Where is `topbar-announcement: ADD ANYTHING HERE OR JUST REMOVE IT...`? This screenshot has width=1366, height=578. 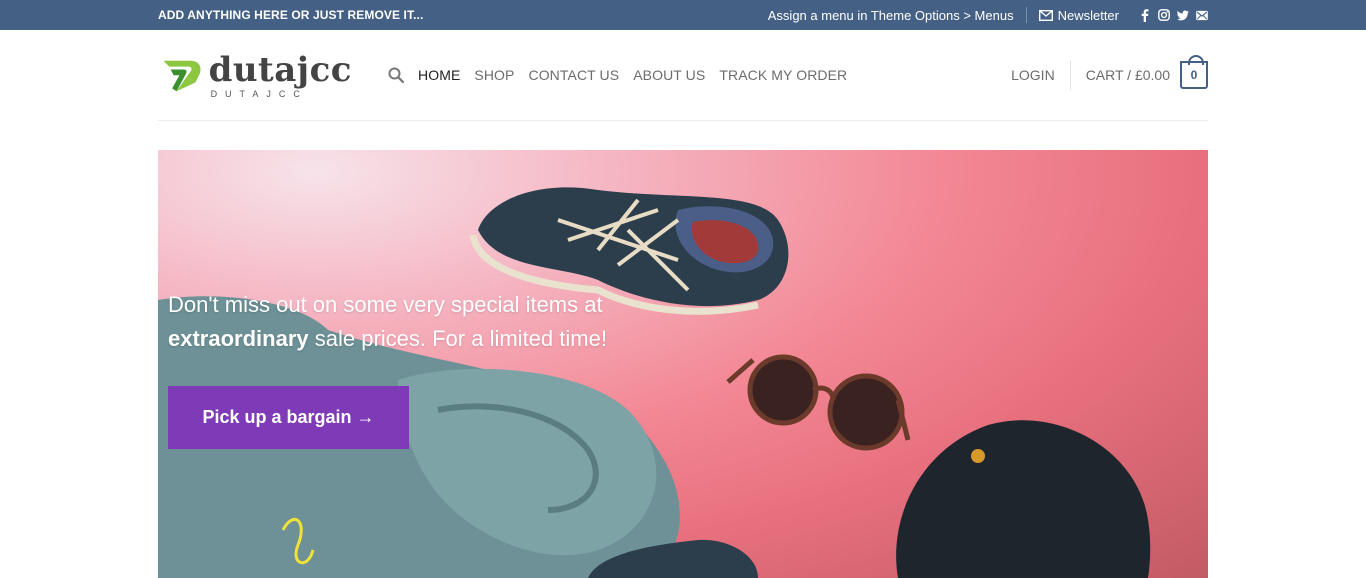 topbar-announcement: ADD ANYTHING HERE OR JUST REMOVE IT... is located at coordinates (291, 15).